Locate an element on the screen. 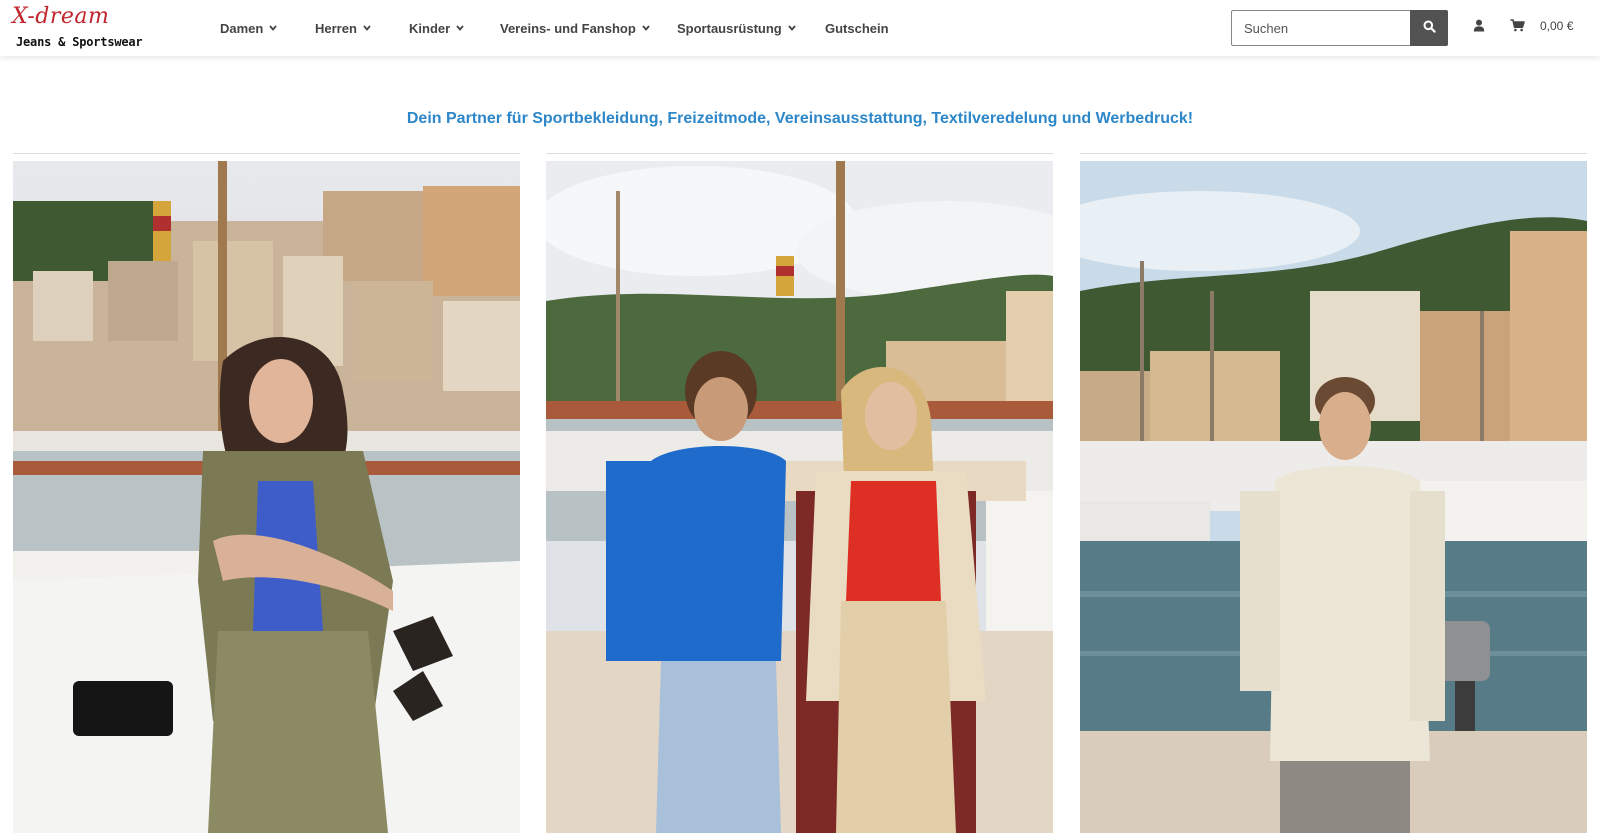  search-button is located at coordinates (1429, 28).